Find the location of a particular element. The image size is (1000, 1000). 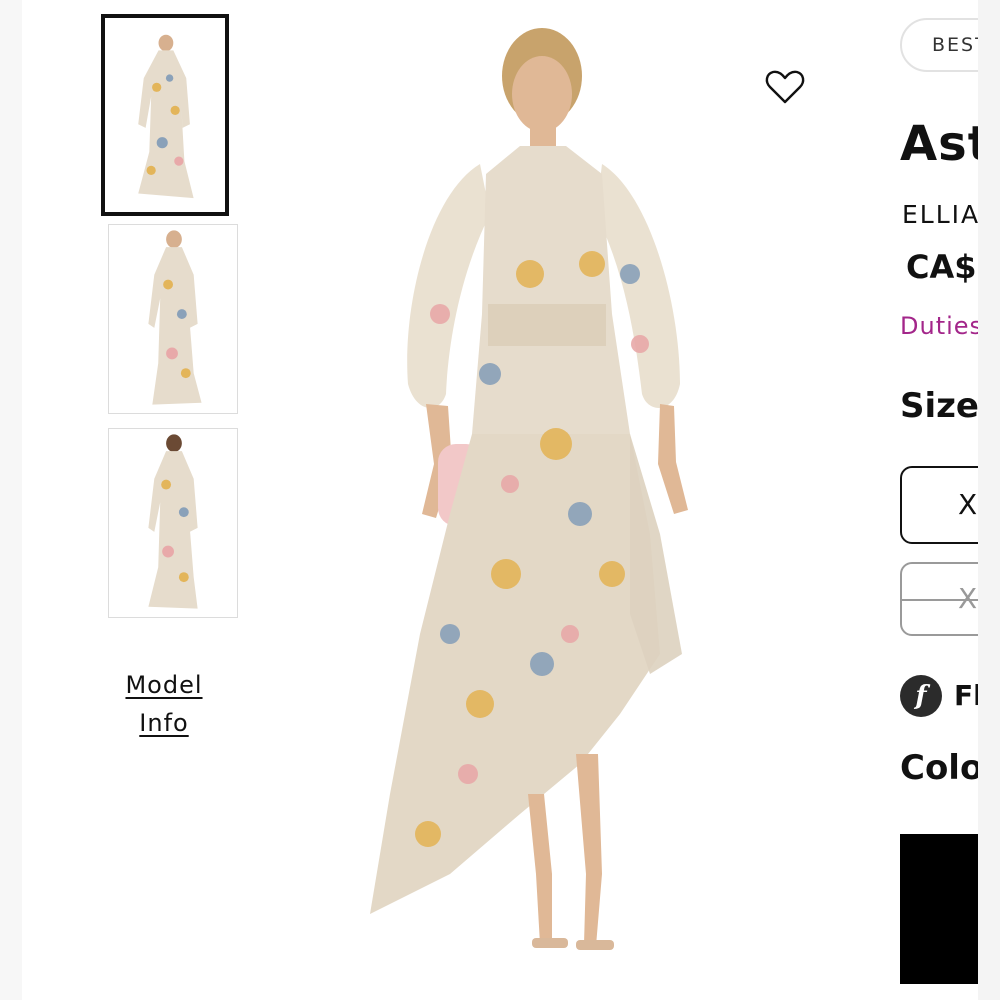

flex-pay-text: Fl is located at coordinates (966, 695).